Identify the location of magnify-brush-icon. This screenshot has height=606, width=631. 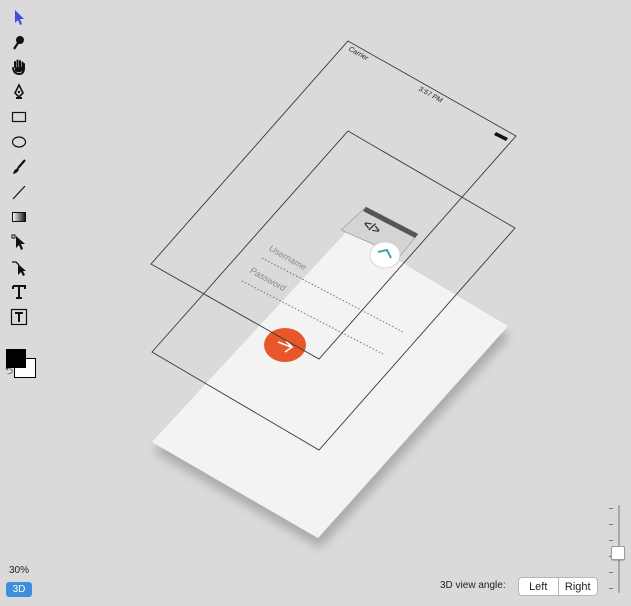
(19, 42).